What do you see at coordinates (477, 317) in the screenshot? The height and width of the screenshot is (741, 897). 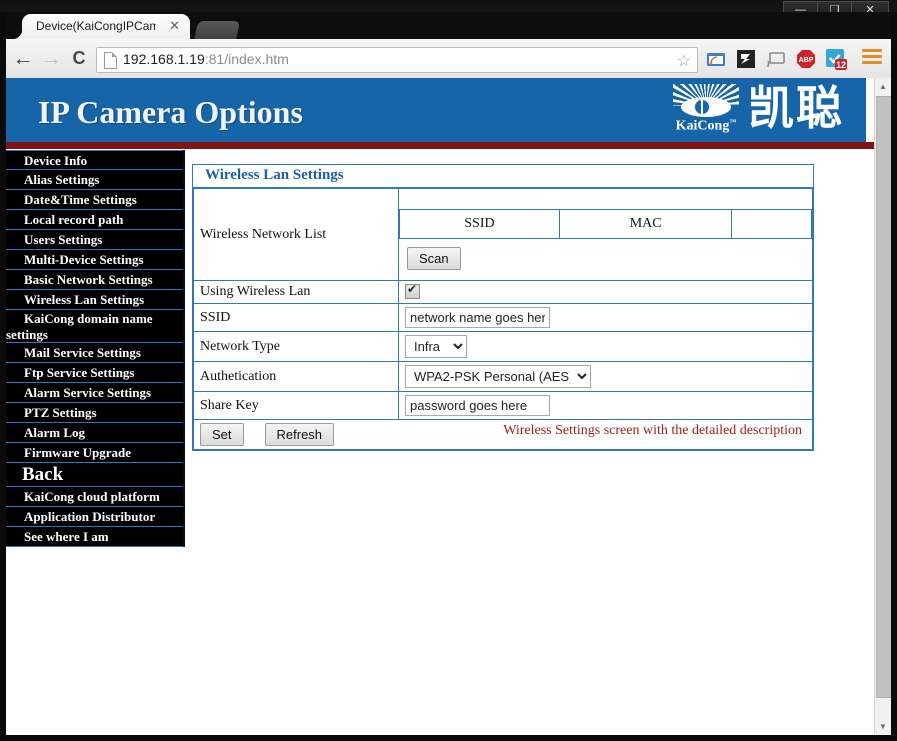 I see `ssid-input` at bounding box center [477, 317].